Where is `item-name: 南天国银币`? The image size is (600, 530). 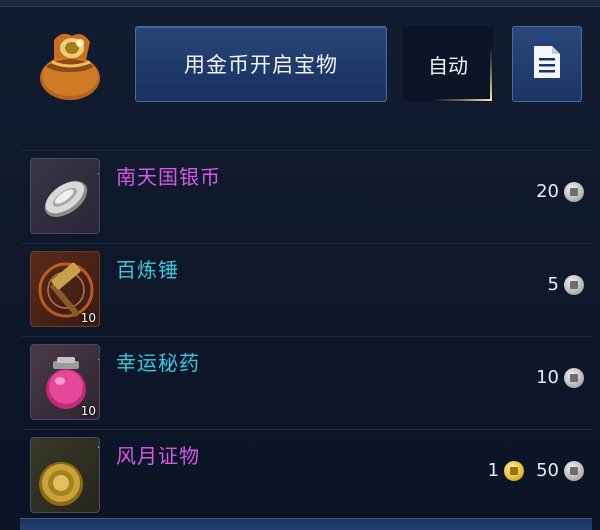
item-name: 南天国银币 is located at coordinates (168, 177).